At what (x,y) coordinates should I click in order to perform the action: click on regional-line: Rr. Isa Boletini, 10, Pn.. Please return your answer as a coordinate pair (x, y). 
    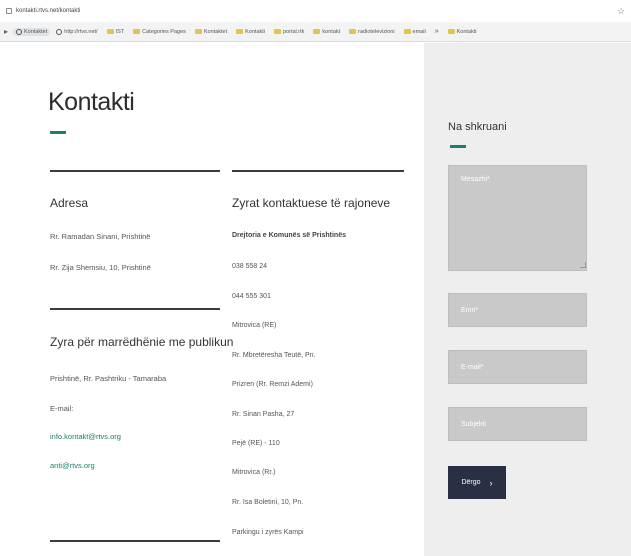
    Looking at the image, I should click on (268, 502).